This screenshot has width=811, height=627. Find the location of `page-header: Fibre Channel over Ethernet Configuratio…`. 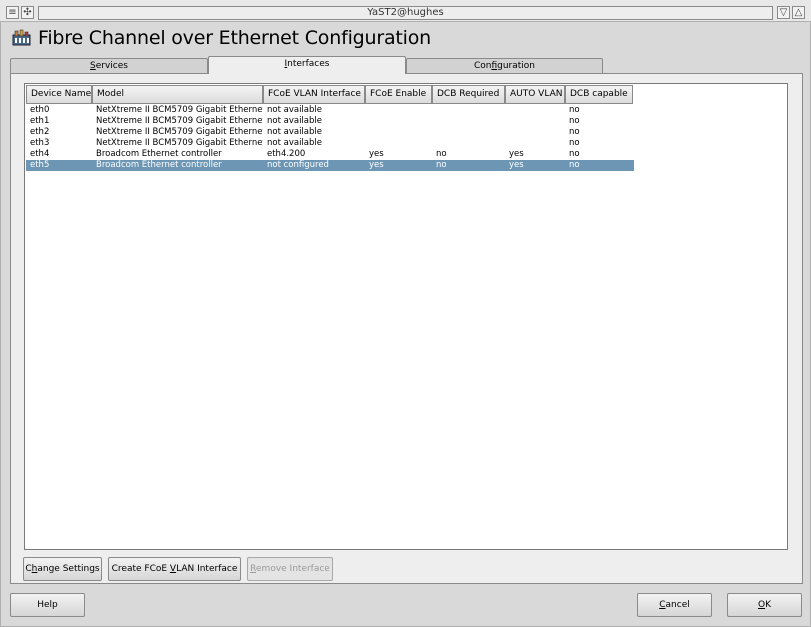

page-header: Fibre Channel over Ethernet Configuratio… is located at coordinates (221, 38).